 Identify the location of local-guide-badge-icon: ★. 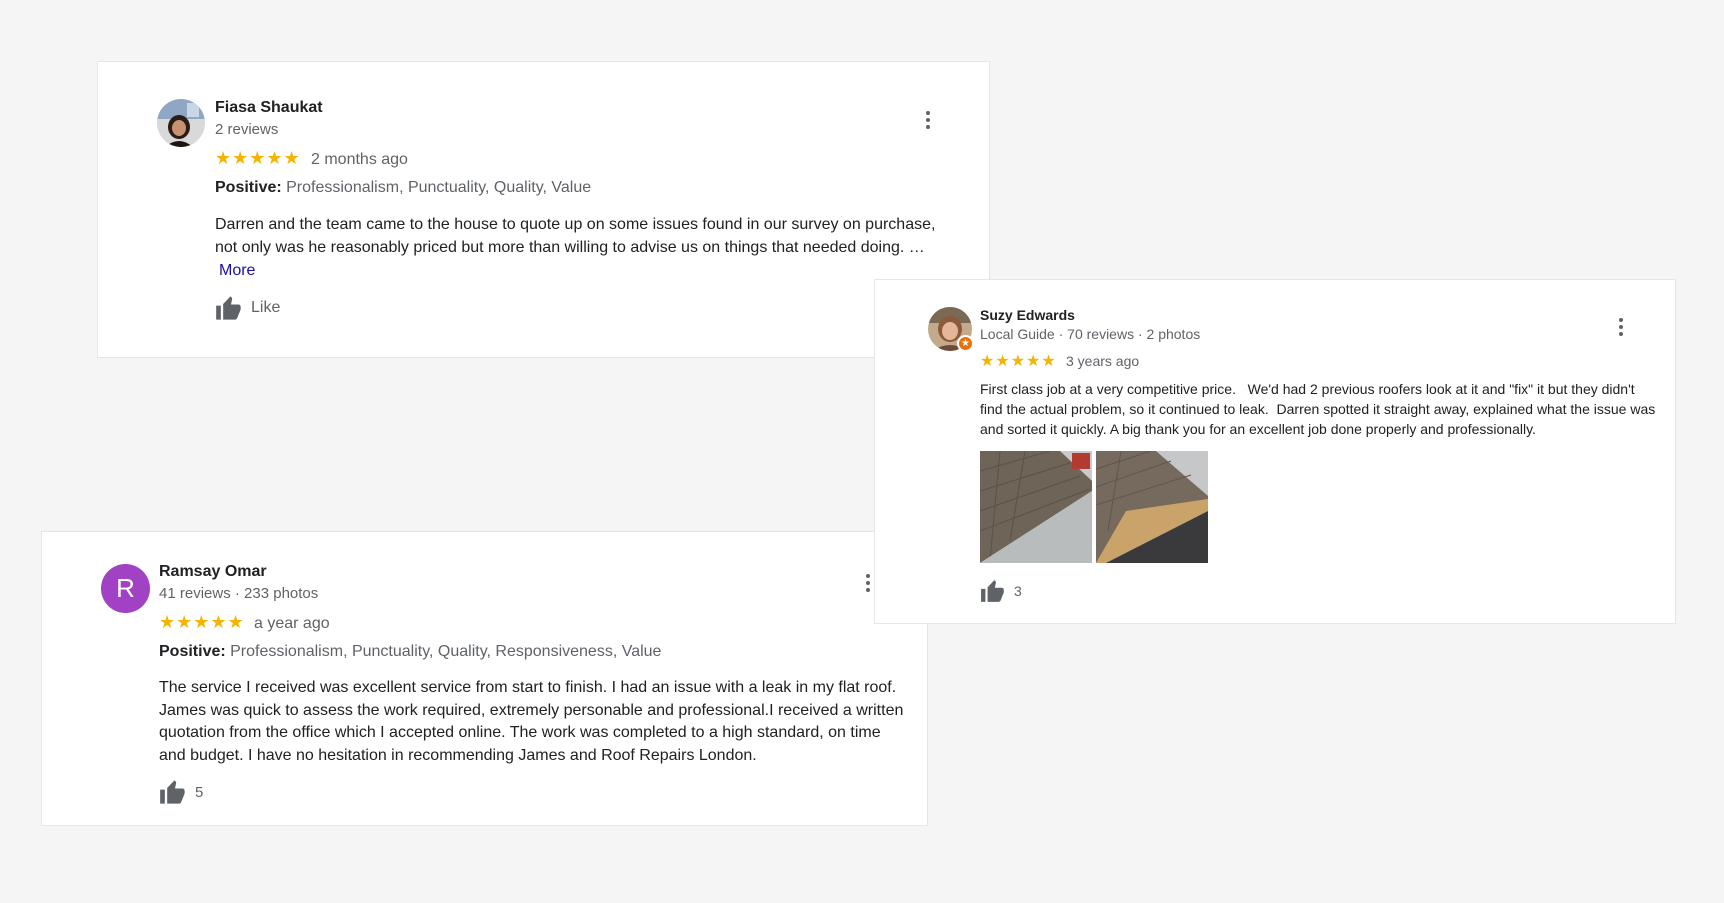
(965, 343).